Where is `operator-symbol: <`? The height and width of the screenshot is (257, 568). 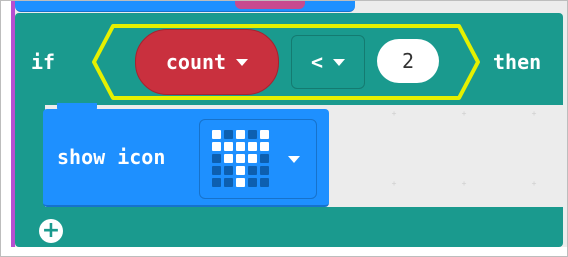
operator-symbol: < is located at coordinates (317, 62).